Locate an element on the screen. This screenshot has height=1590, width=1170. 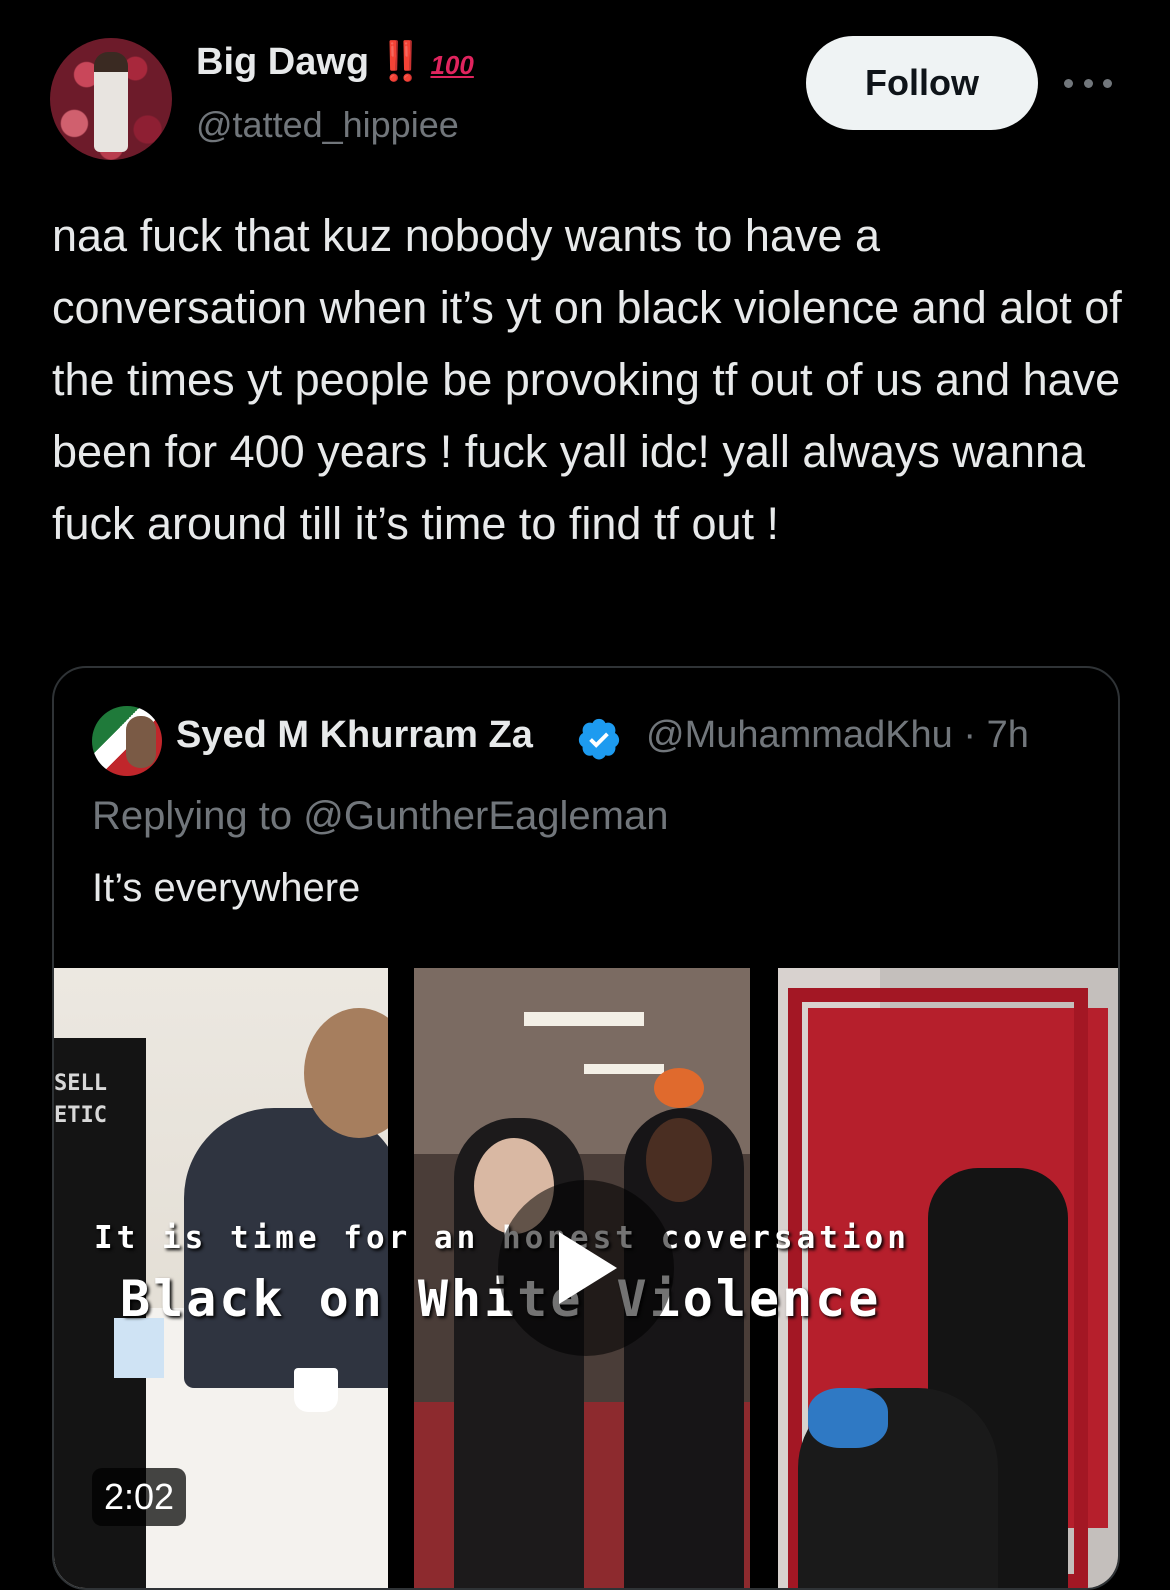
author-handle: @tatted_hippiee is located at coordinates (327, 125).